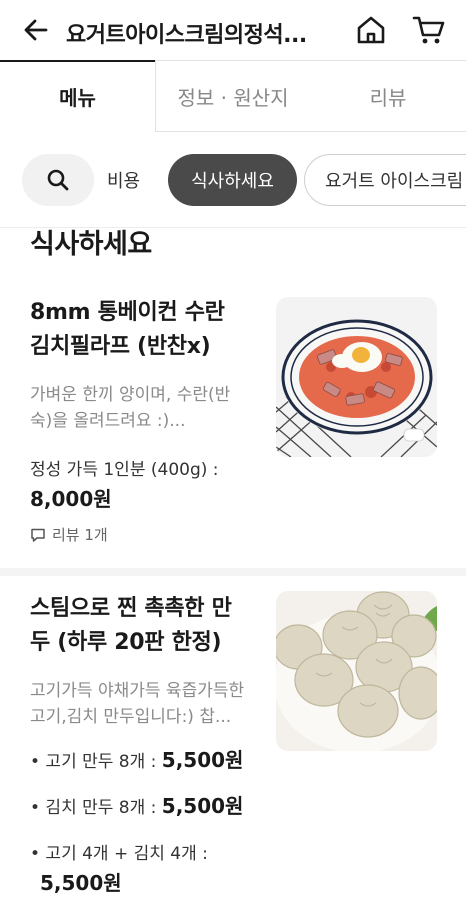 This screenshot has height=911, width=466. Describe the element at coordinates (96, 762) in the screenshot. I see `option-label: • 고기 만두 8개 :` at that location.